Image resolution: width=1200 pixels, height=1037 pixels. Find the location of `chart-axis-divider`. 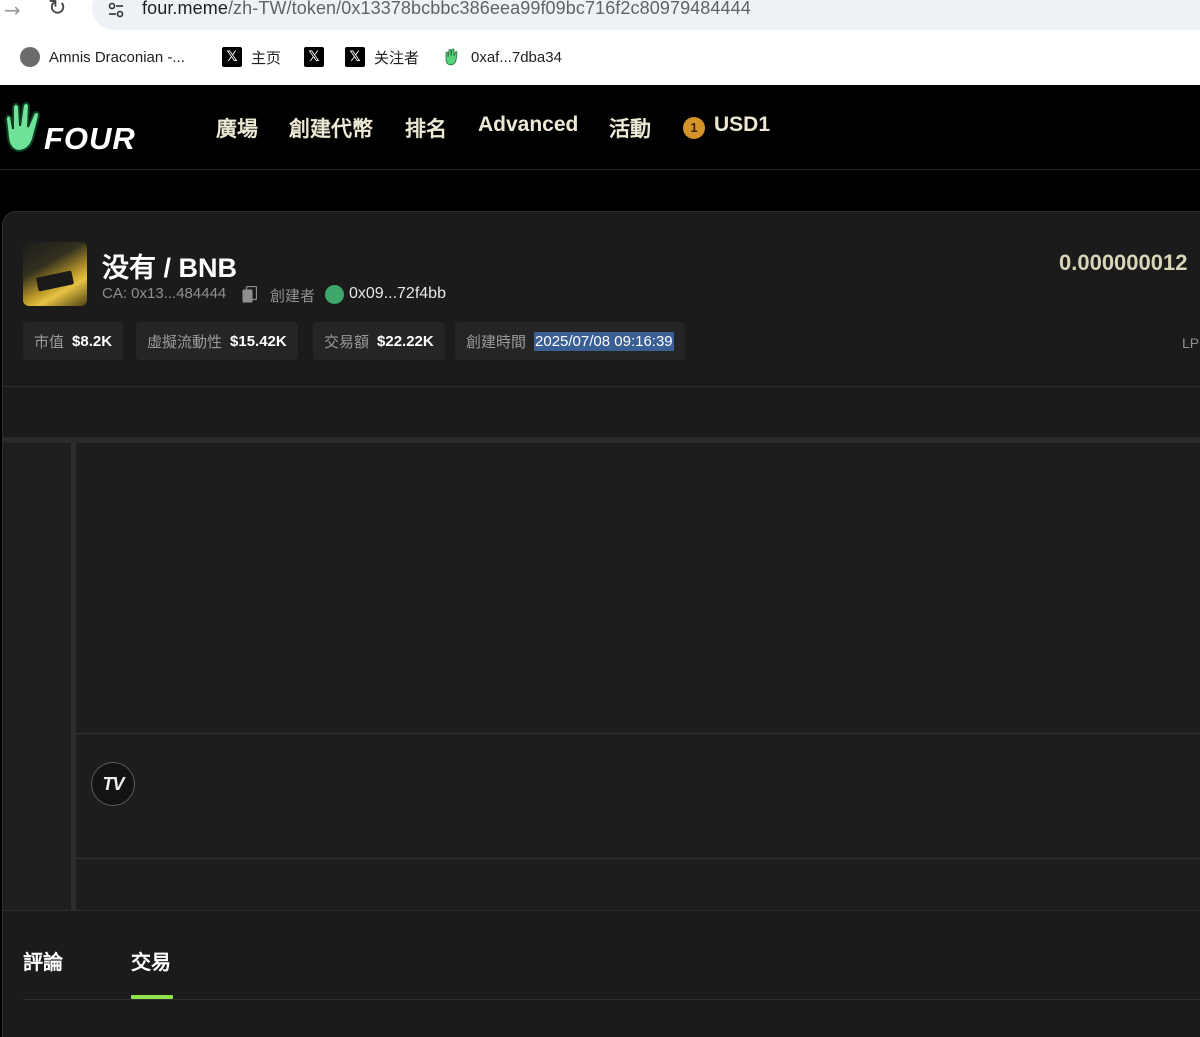

chart-axis-divider is located at coordinates (638, 858).